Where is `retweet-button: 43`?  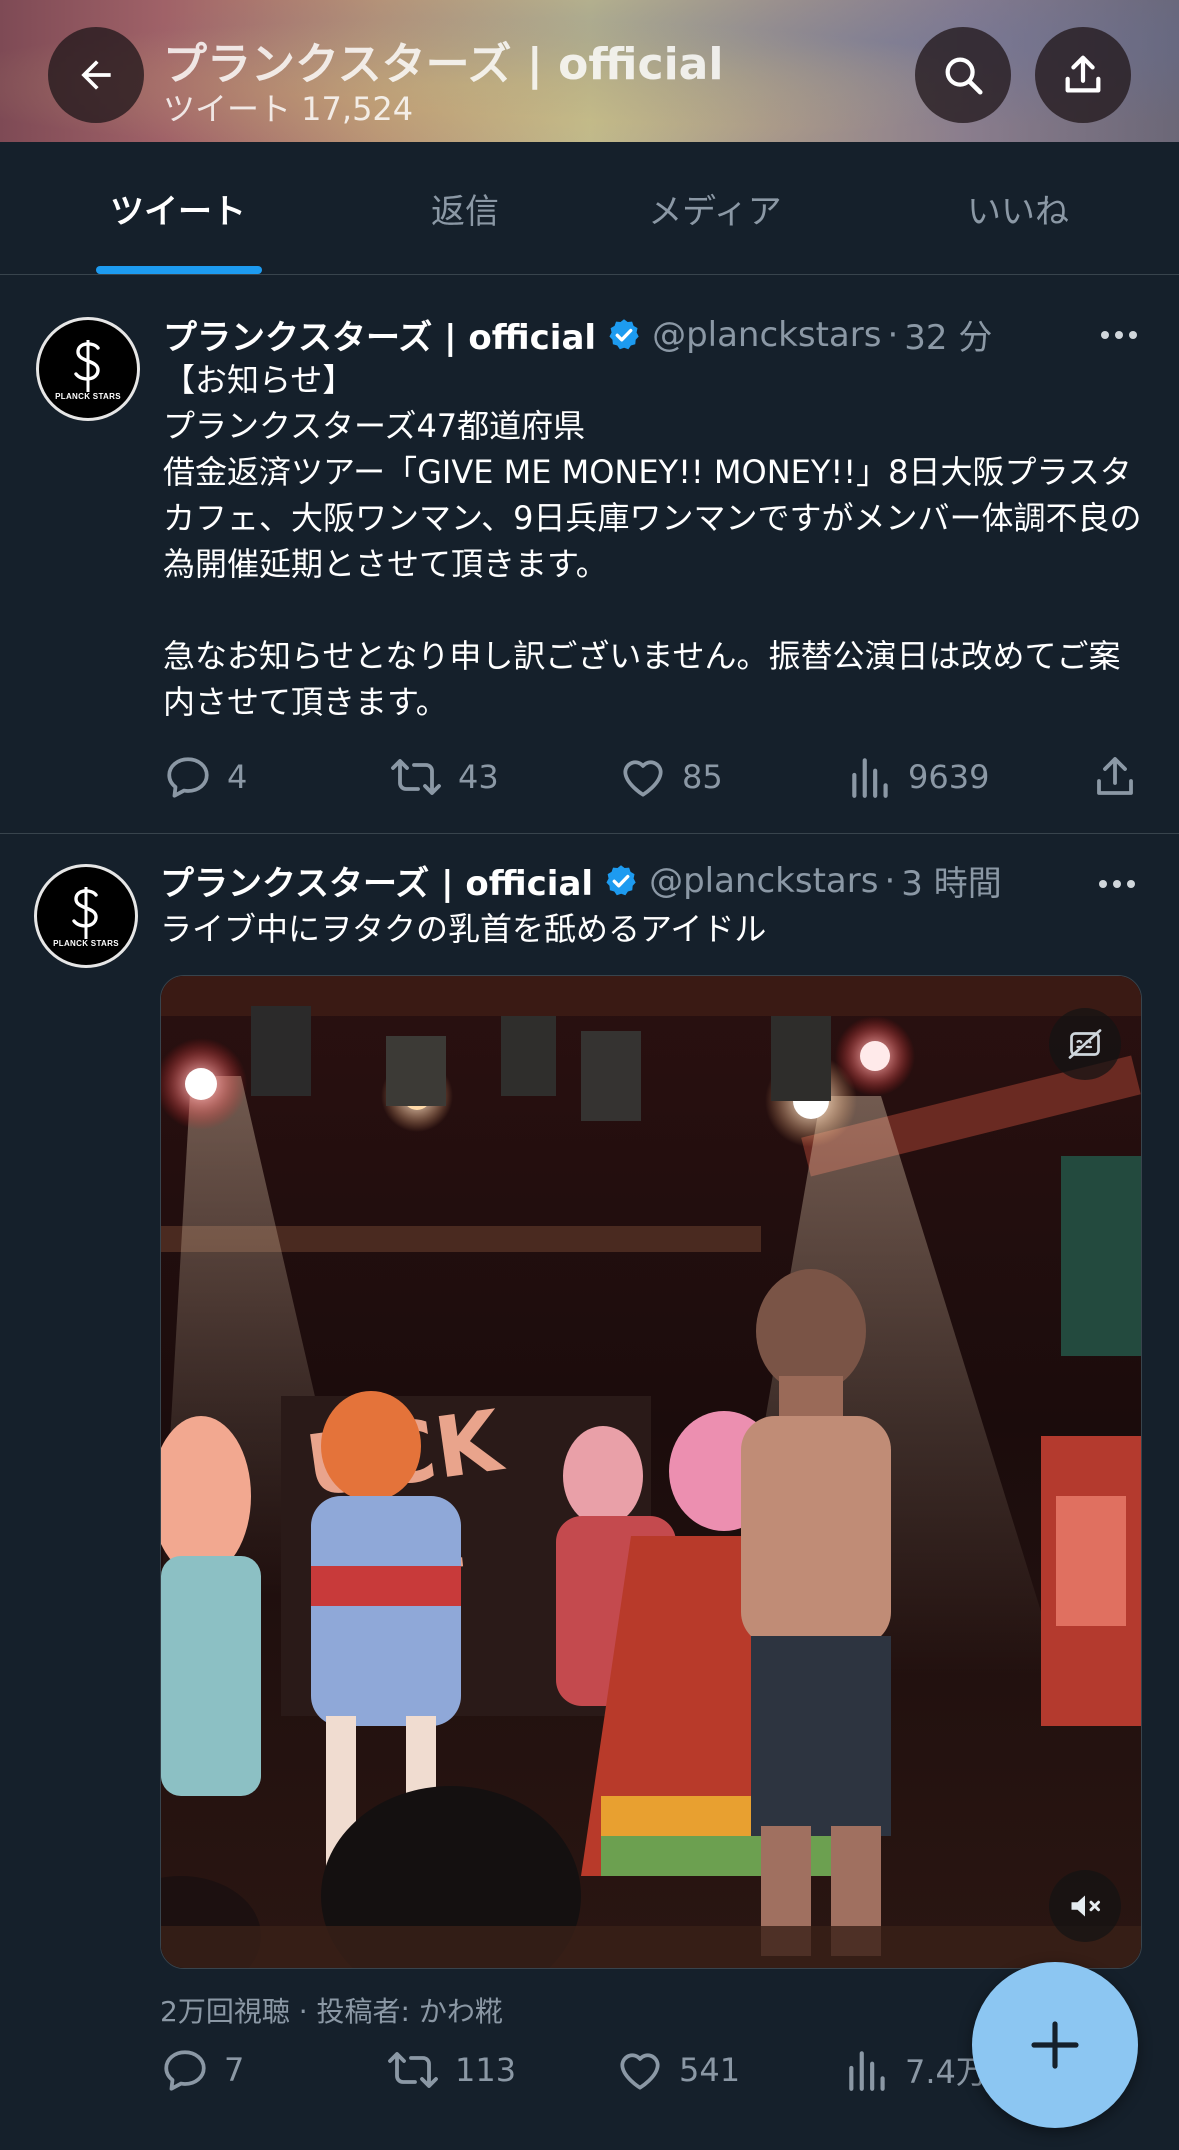 retweet-button: 43 is located at coordinates (443, 777).